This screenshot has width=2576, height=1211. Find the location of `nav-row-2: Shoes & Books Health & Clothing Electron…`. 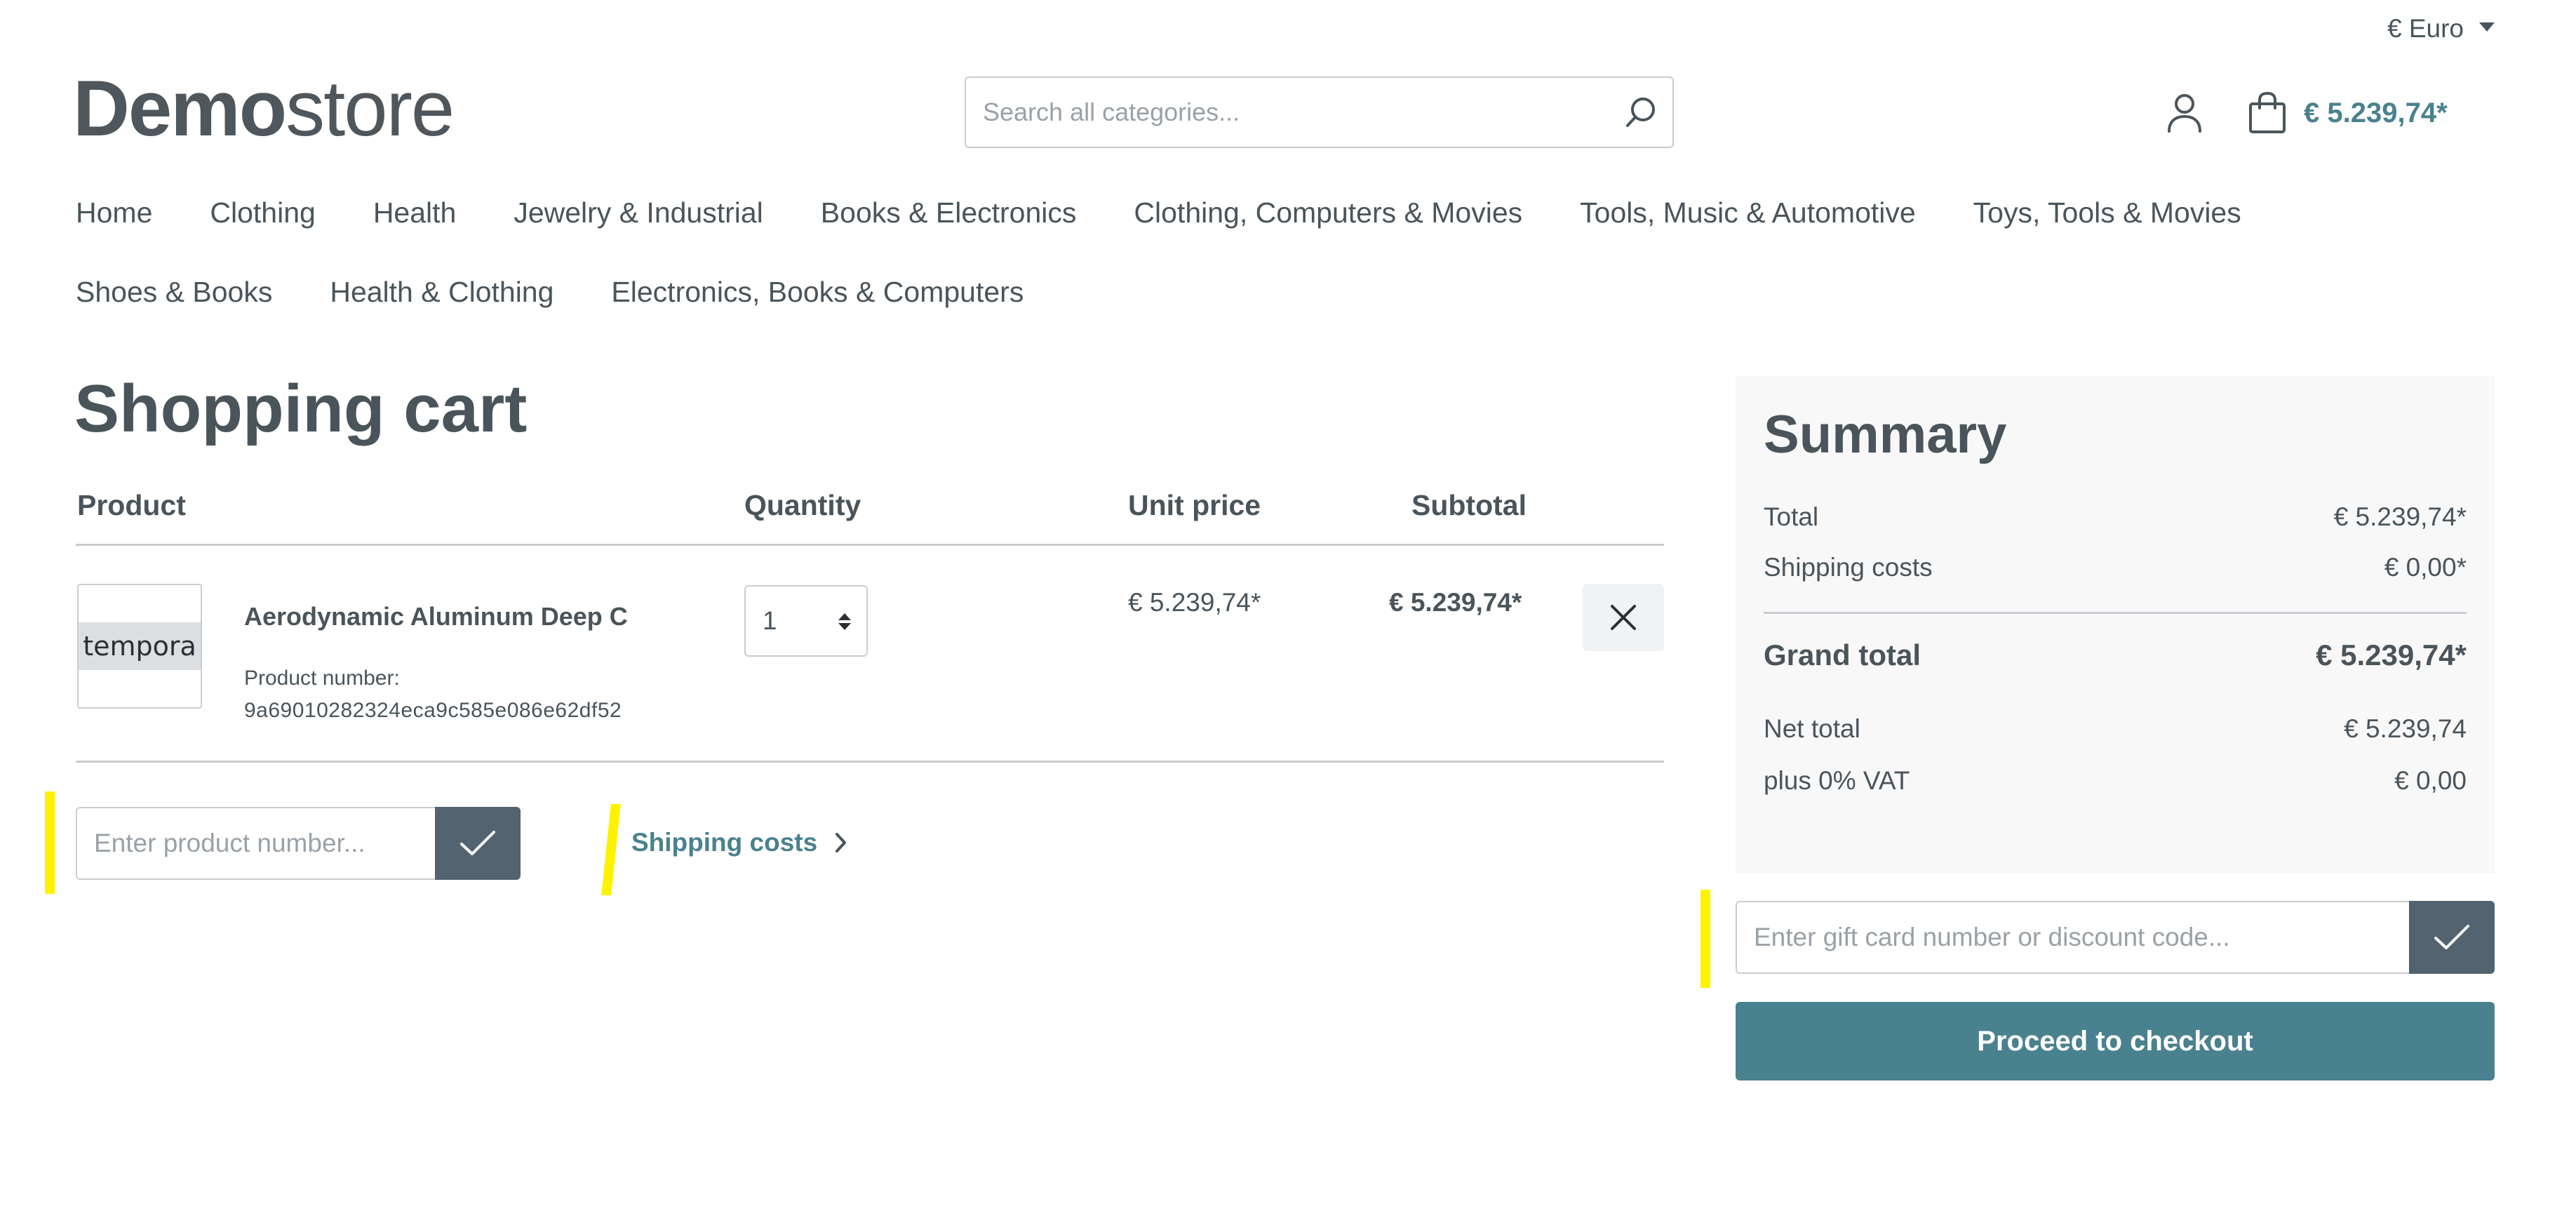

nav-row-2: Shoes & Books Health & Clothing Electron… is located at coordinates (1233, 292).